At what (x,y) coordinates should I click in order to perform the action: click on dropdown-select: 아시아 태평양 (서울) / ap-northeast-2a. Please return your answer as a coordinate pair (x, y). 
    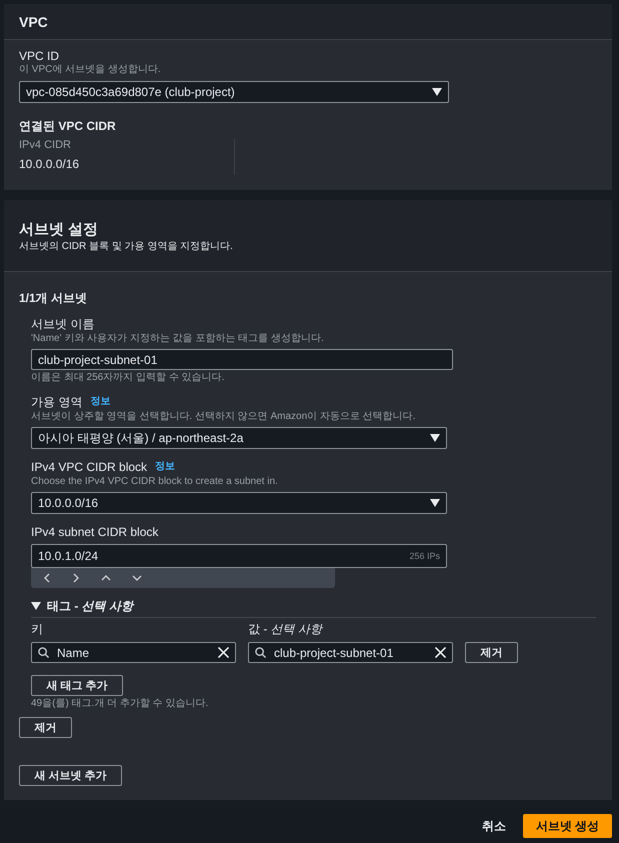
    Looking at the image, I should click on (239, 438).